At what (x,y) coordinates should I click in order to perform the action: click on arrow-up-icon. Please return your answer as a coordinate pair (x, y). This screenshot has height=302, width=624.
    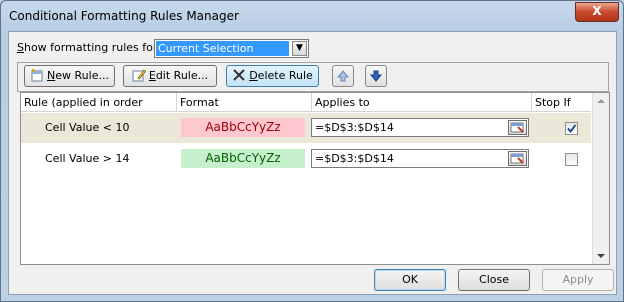
    Looking at the image, I should click on (343, 76).